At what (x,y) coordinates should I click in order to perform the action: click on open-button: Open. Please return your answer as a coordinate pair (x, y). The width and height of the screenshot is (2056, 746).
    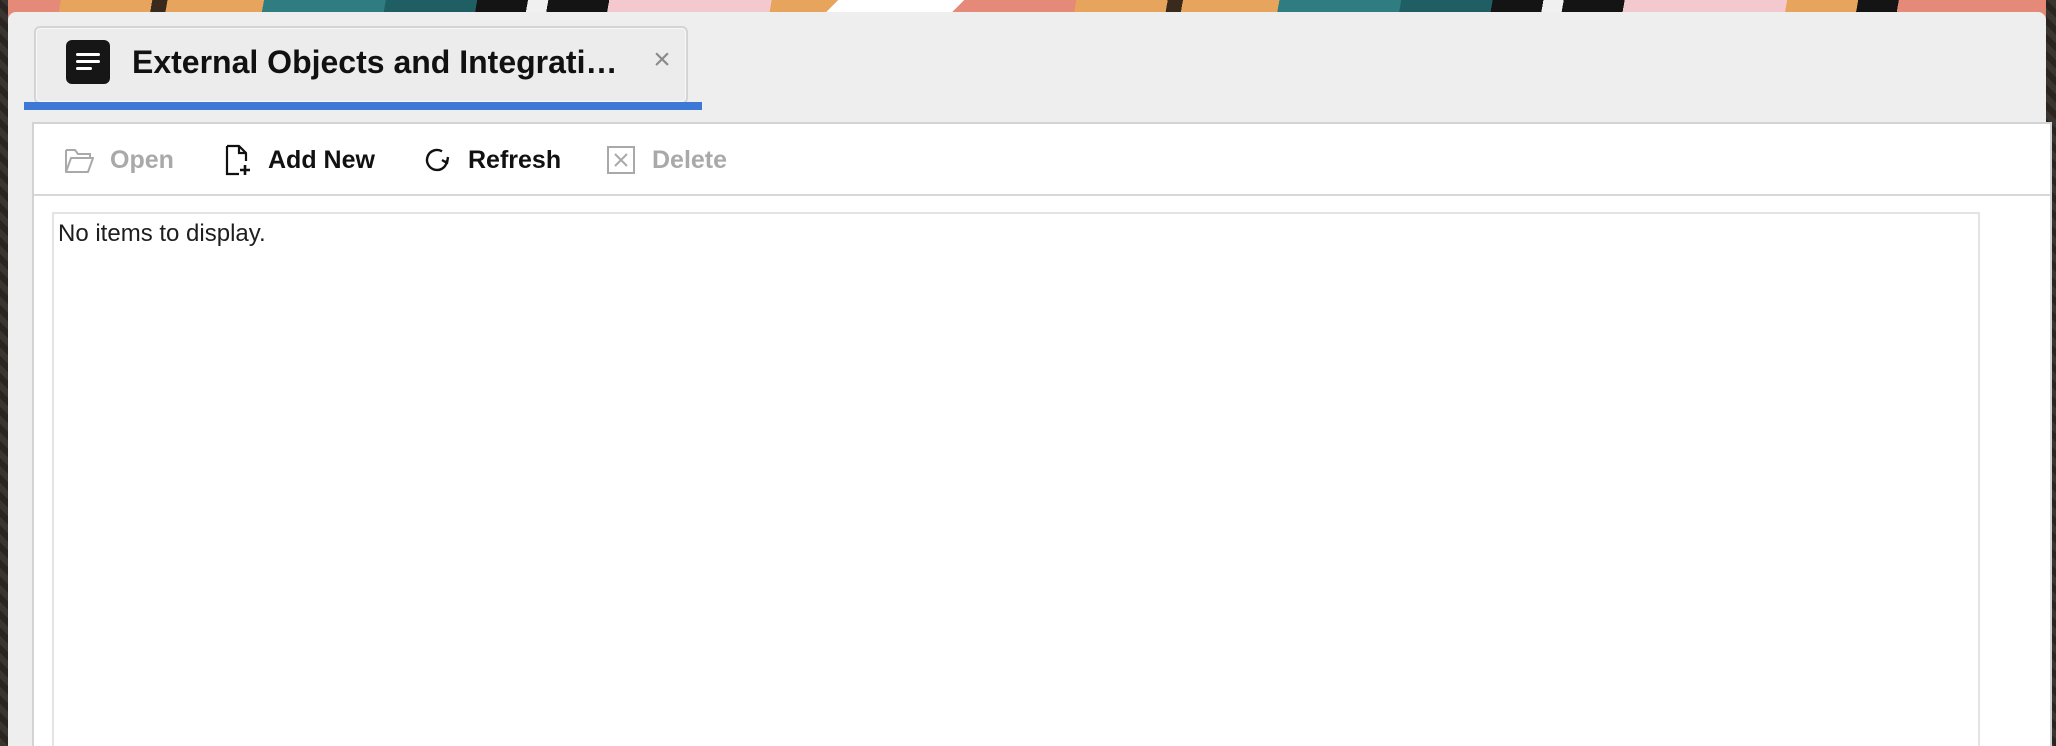
    Looking at the image, I should click on (119, 160).